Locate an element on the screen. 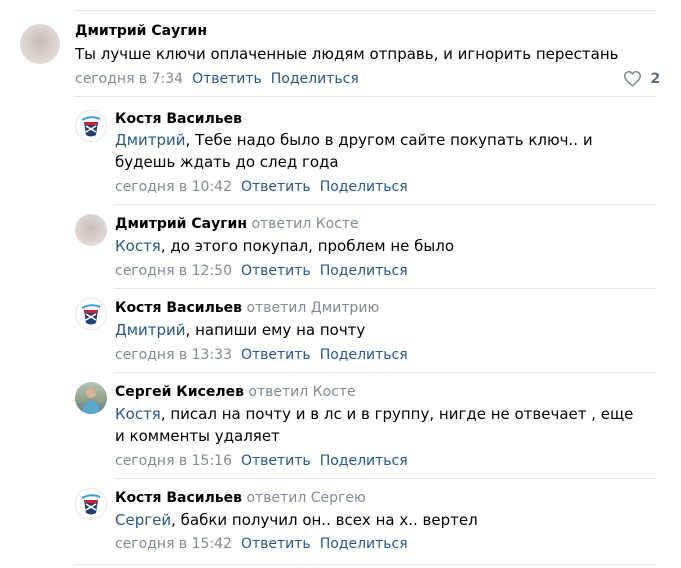 This screenshot has height=568, width=681. comment-text: Костя, до этого покупал, проблем не было is located at coordinates (379, 246).